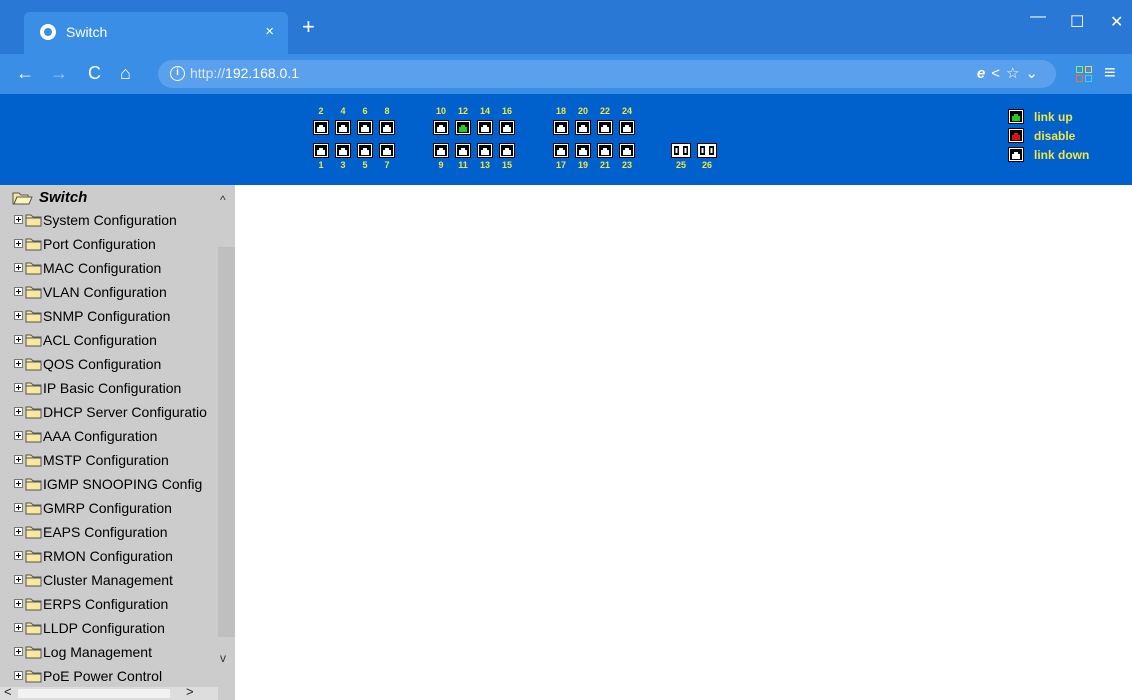  I want to click on tree-item: SNMP Configuration, so click(116, 317).